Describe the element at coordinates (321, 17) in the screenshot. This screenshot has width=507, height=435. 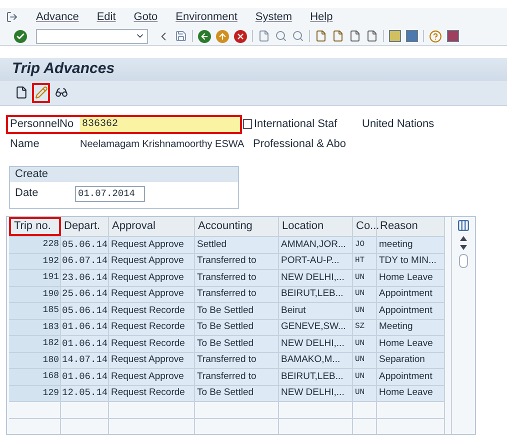
I see `menu-item: Help` at that location.